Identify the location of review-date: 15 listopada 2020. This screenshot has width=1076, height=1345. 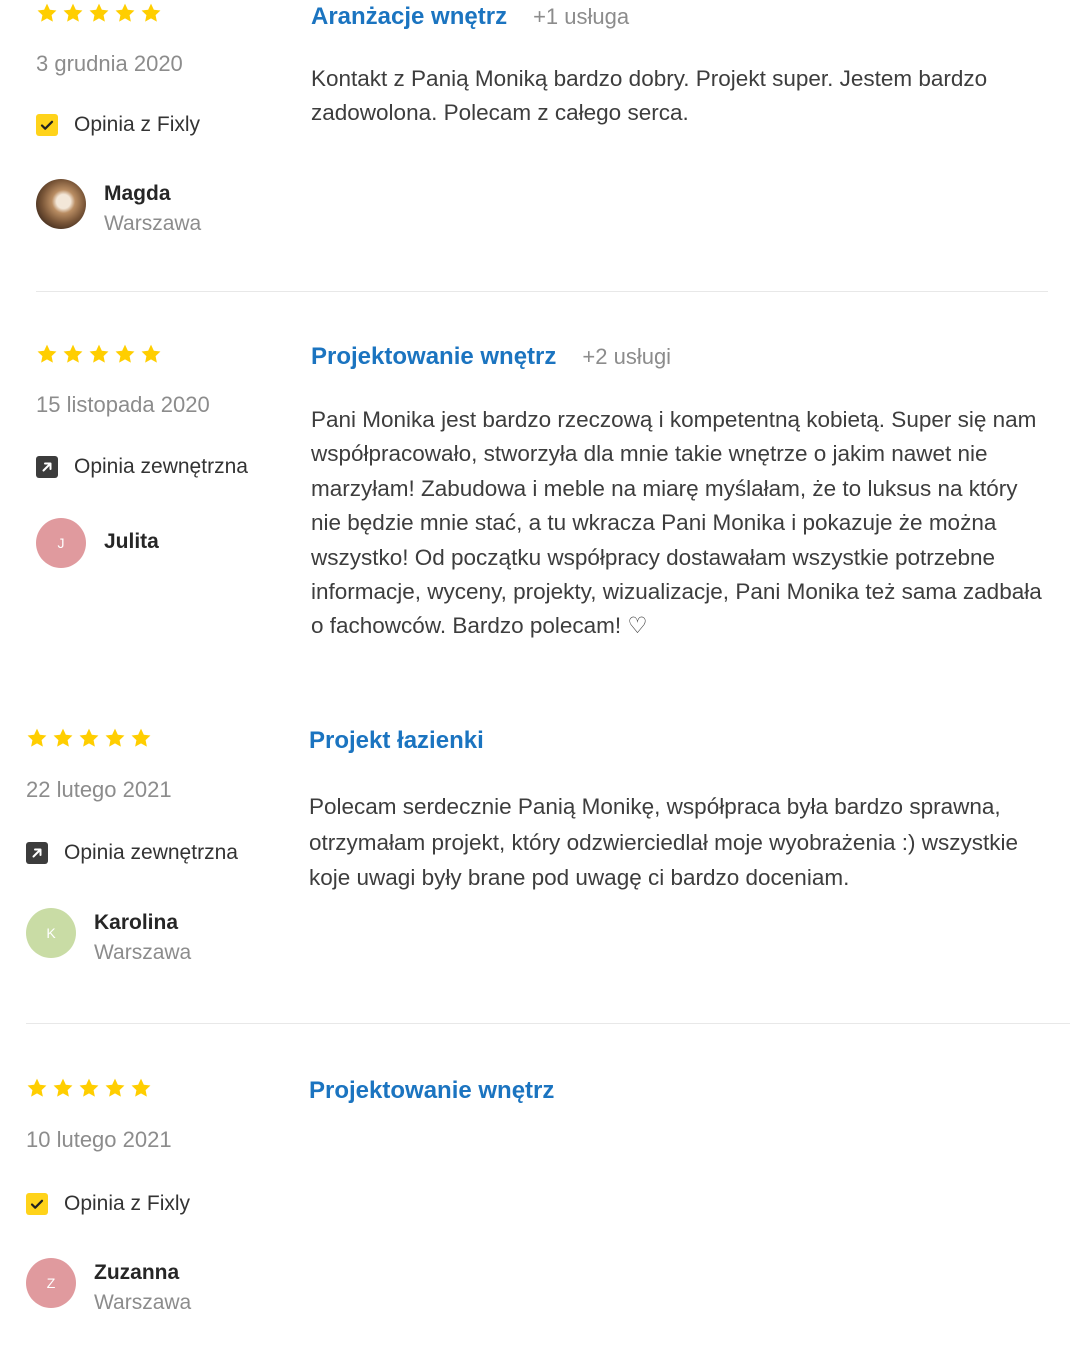
(123, 404).